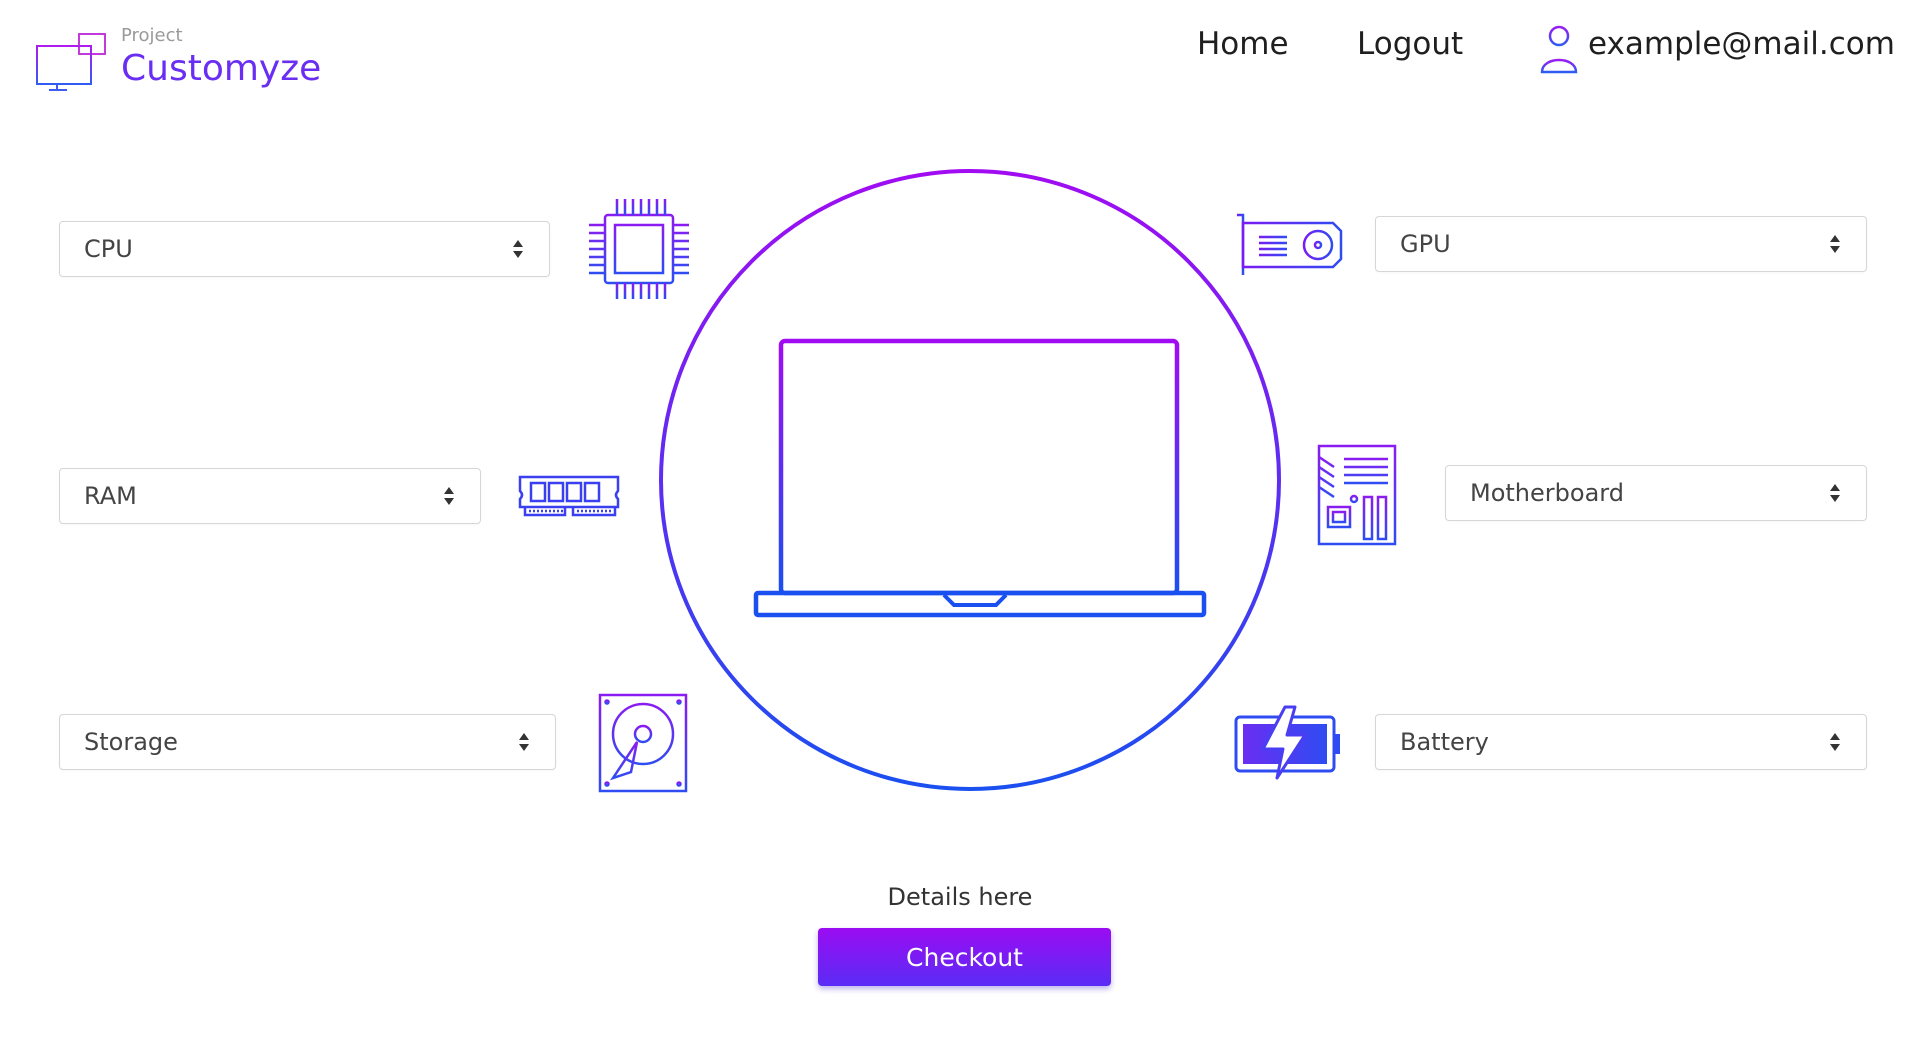 The width and height of the screenshot is (1920, 1042). Describe the element at coordinates (152, 35) in the screenshot. I see `brand-project-label: Project` at that location.